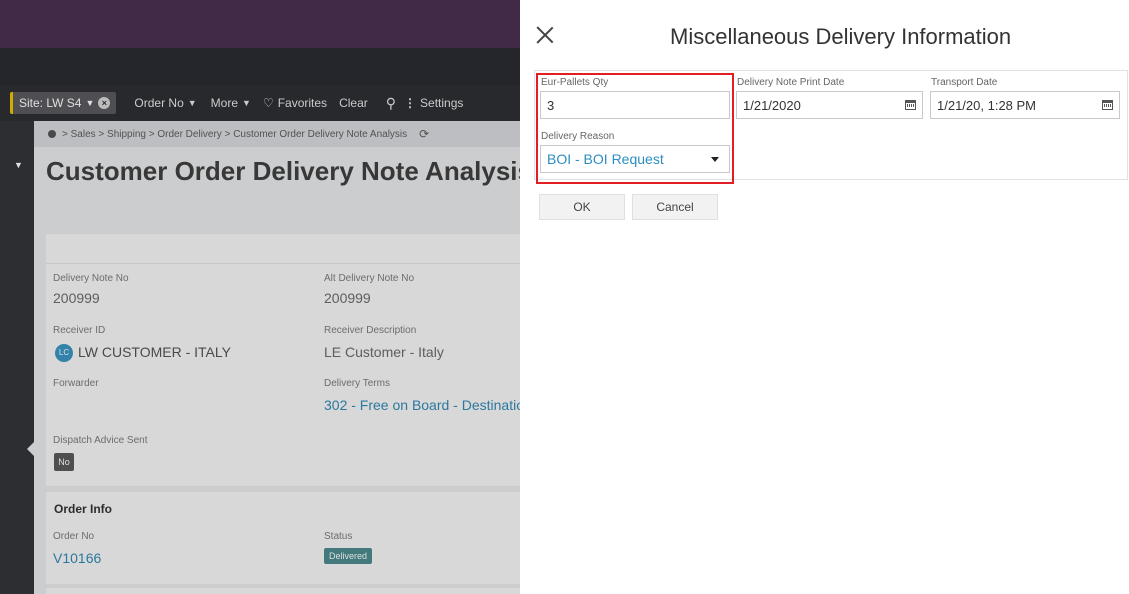 The height and width of the screenshot is (594, 1129). Describe the element at coordinates (841, 36) in the screenshot. I see `dialog-title: Miscellaneous Delivery Information` at that location.